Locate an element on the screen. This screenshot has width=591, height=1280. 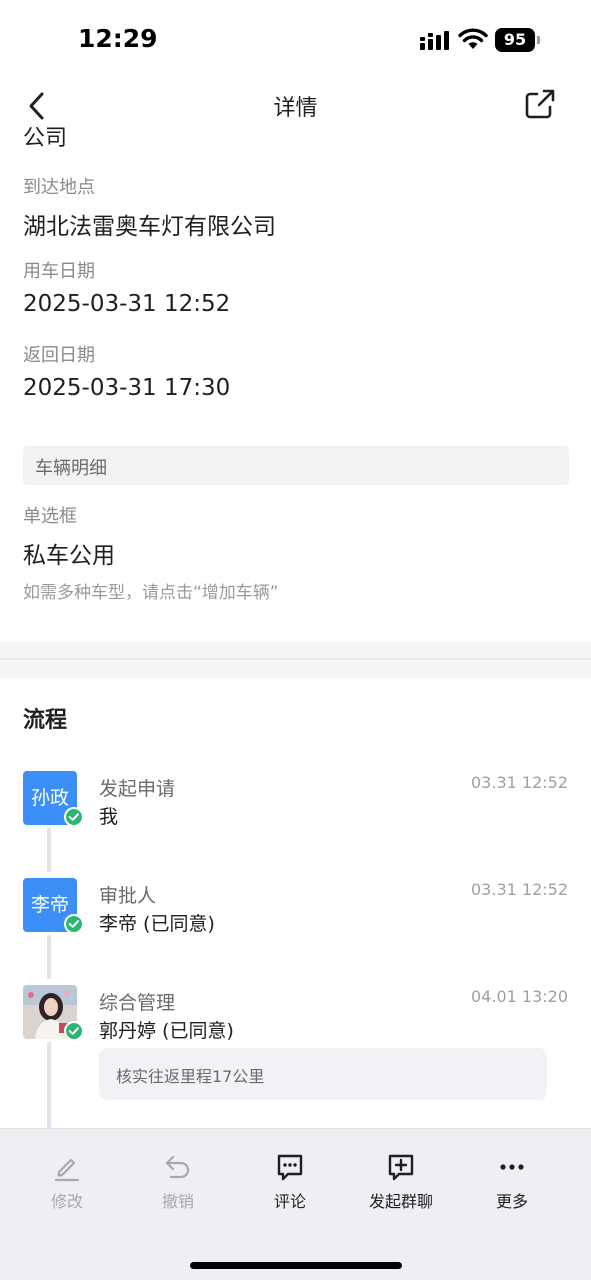
signal-icon is located at coordinates (434, 40).